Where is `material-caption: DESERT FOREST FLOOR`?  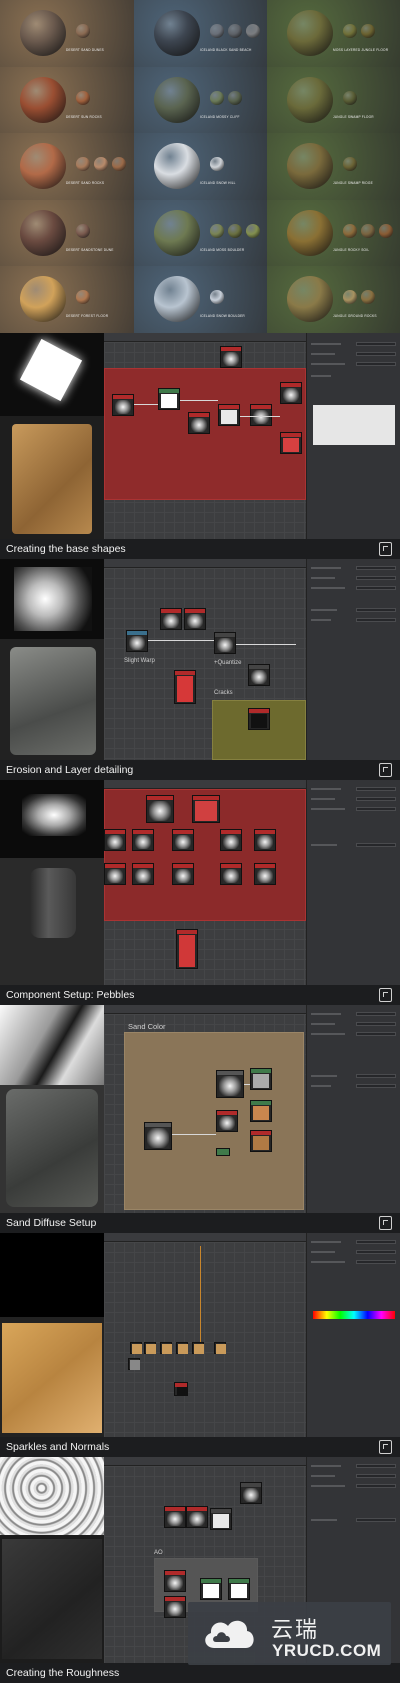 material-caption: DESERT FOREST FLOOR is located at coordinates (87, 316).